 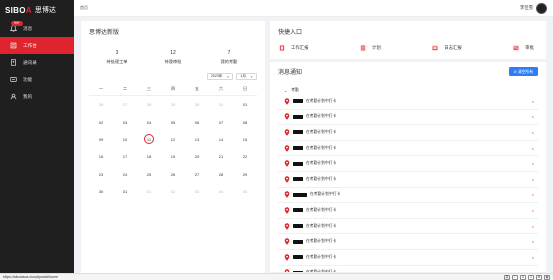 What do you see at coordinates (515, 277) in the screenshot?
I see `moon-icon: ☾` at bounding box center [515, 277].